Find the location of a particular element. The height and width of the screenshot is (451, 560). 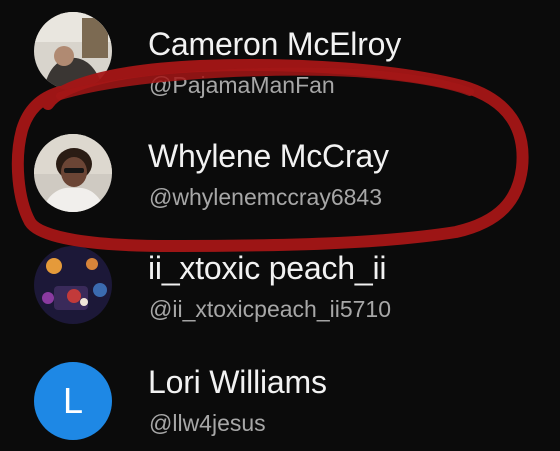

user-name: Cameron McElroy is located at coordinates (275, 44).